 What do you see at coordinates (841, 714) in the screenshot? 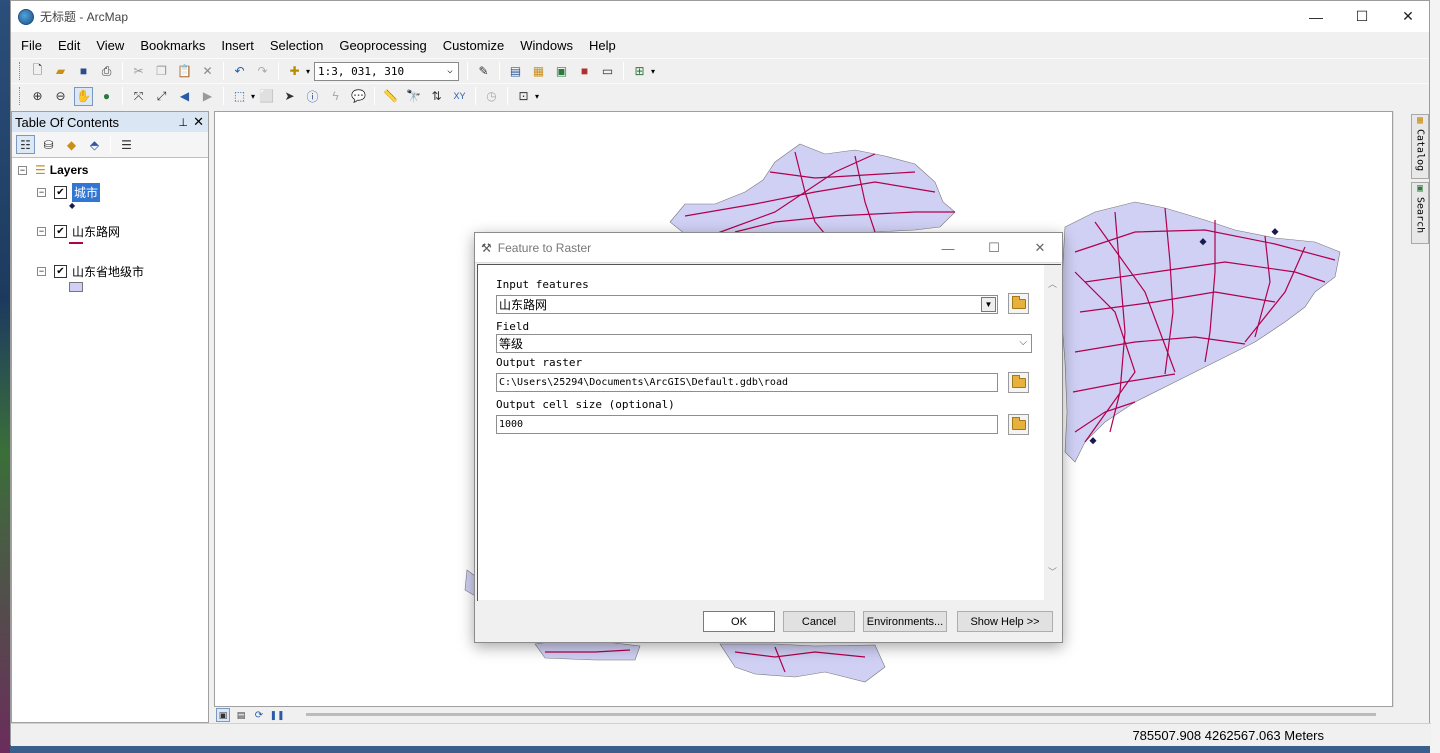
I see `map-horizontal-scrollbar` at bounding box center [841, 714].